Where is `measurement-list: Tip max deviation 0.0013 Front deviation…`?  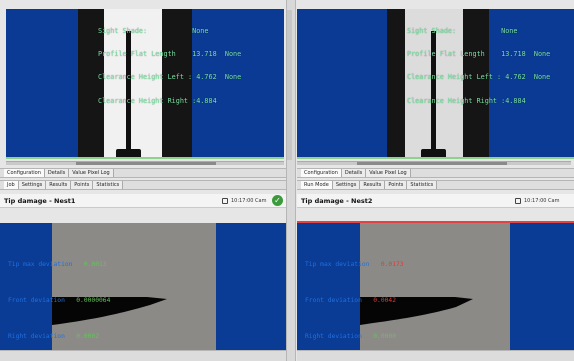 measurement-list: Tip max deviation 0.0013 Front deviation… is located at coordinates (59, 292).